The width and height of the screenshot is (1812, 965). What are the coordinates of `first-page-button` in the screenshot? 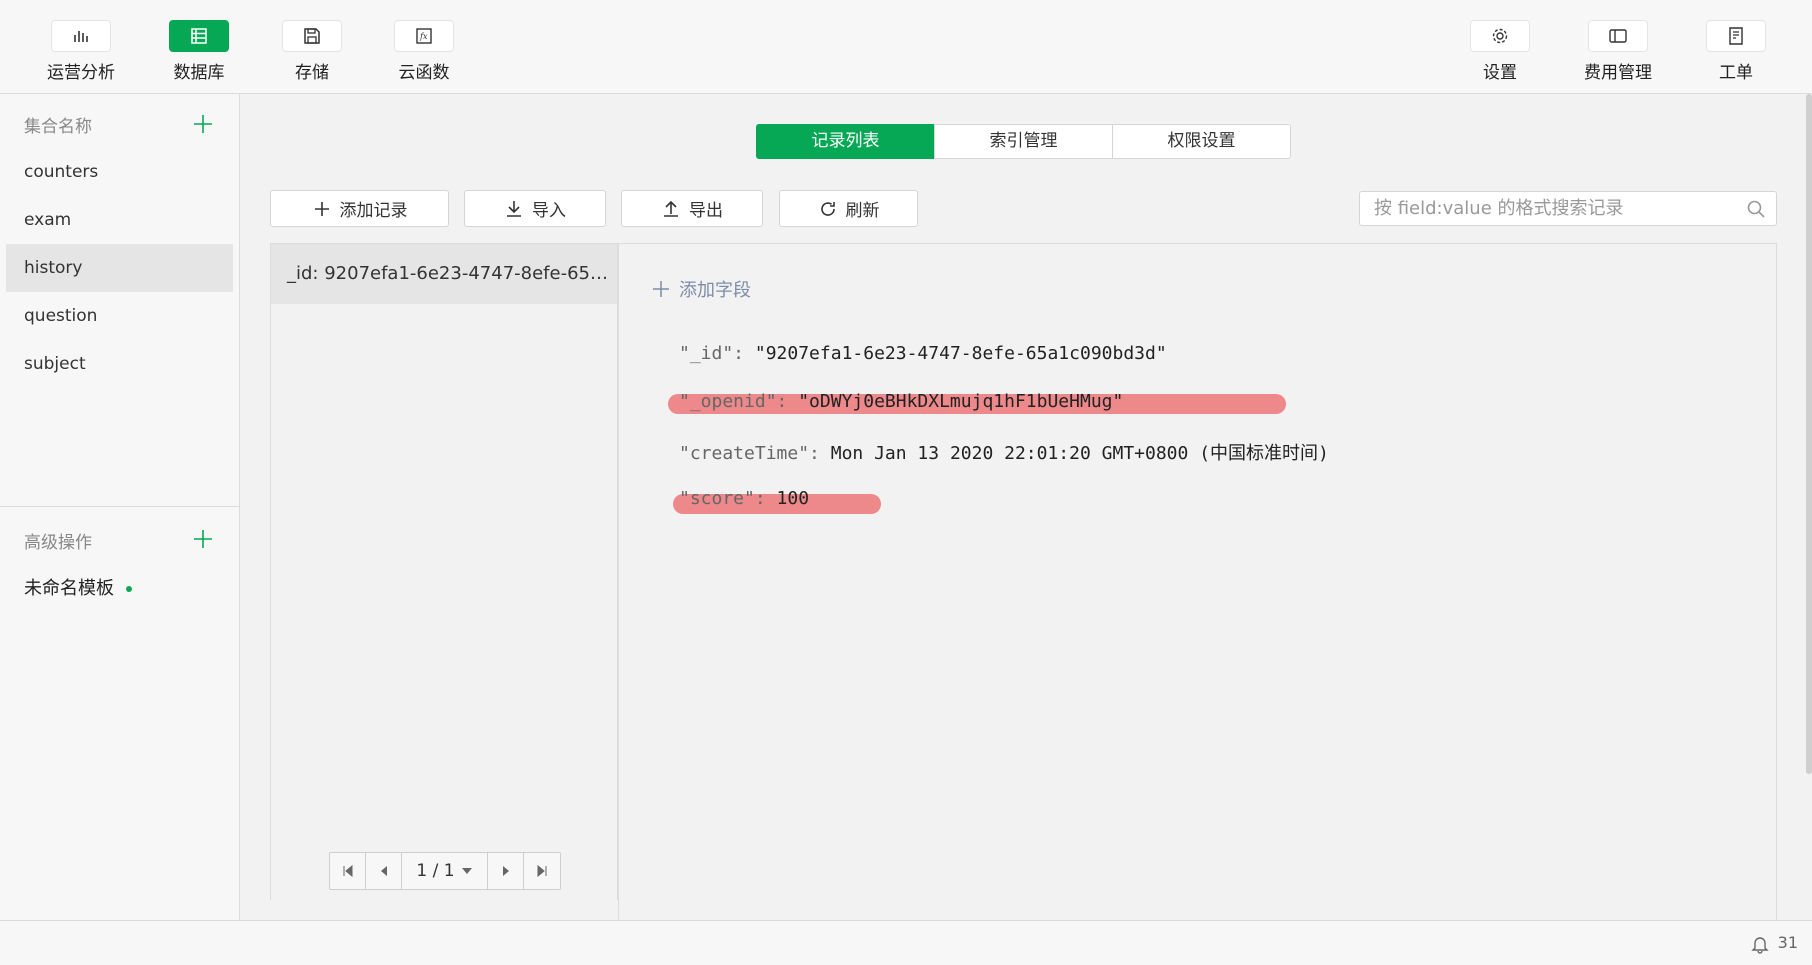 It's located at (348, 871).